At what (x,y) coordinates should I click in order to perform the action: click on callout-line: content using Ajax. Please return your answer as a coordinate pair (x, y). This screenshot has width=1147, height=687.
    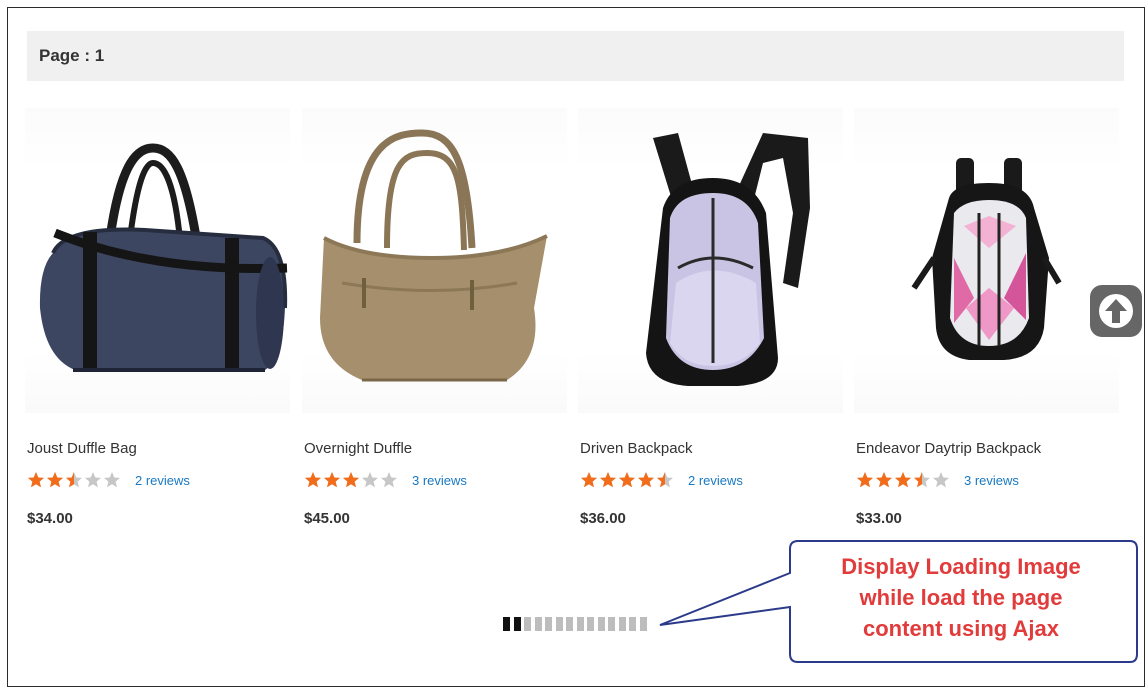
    Looking at the image, I should click on (961, 628).